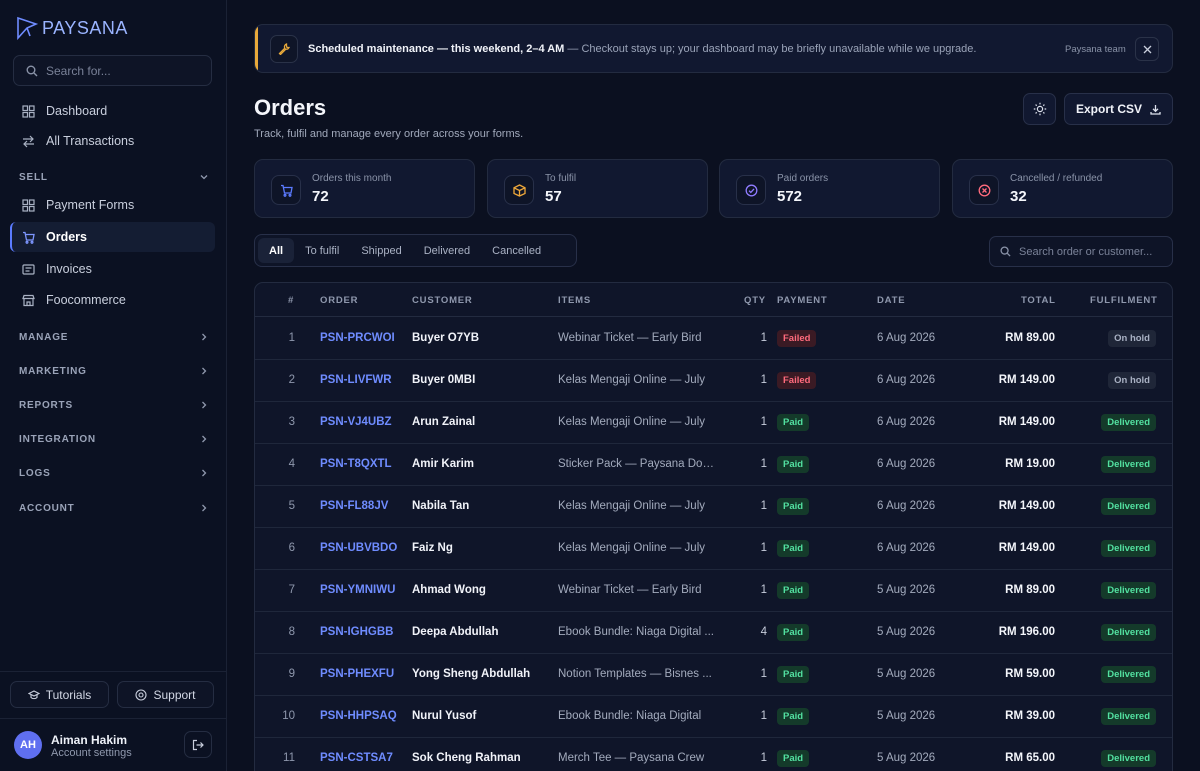  I want to click on tab-all: All, so click(276, 250).